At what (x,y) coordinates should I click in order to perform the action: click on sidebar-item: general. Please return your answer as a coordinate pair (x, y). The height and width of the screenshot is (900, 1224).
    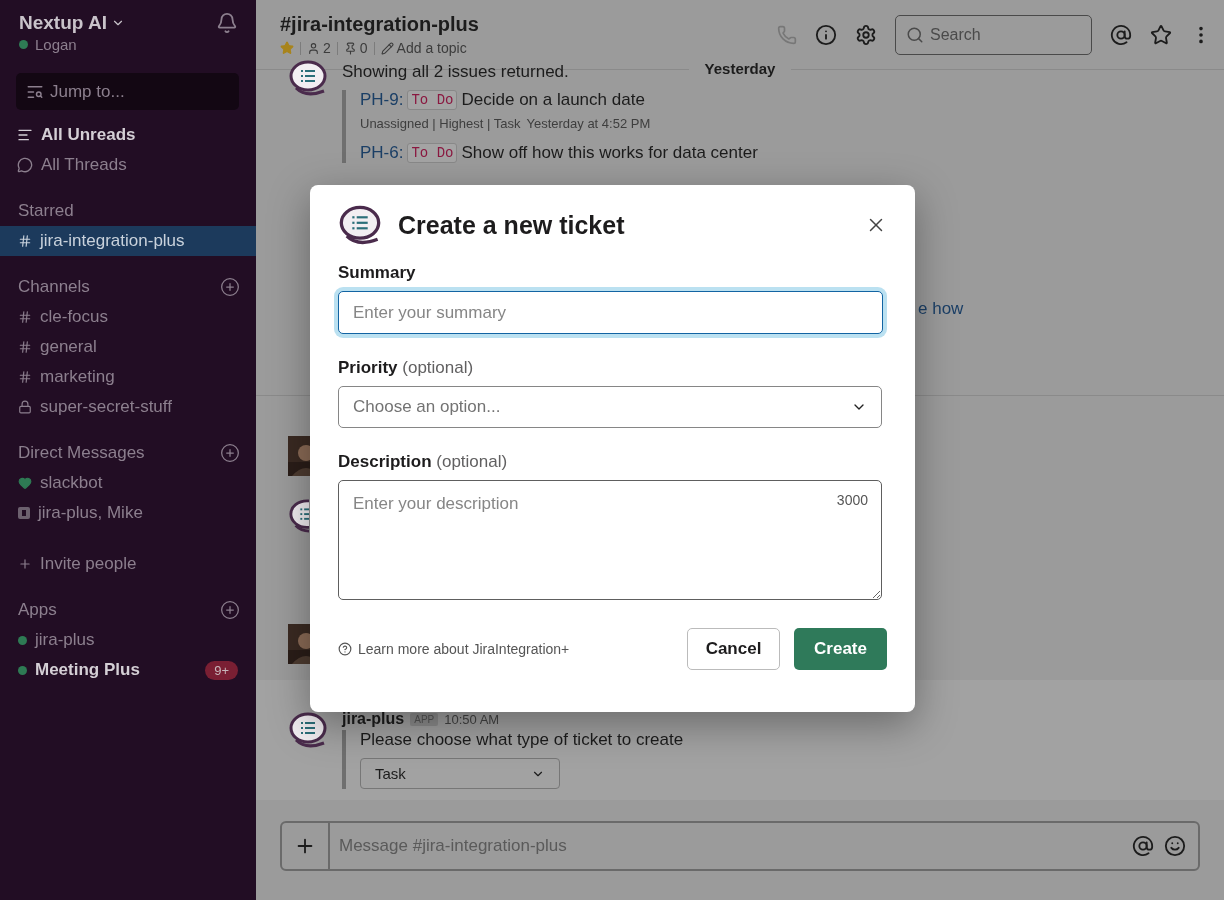
    Looking at the image, I should click on (128, 347).